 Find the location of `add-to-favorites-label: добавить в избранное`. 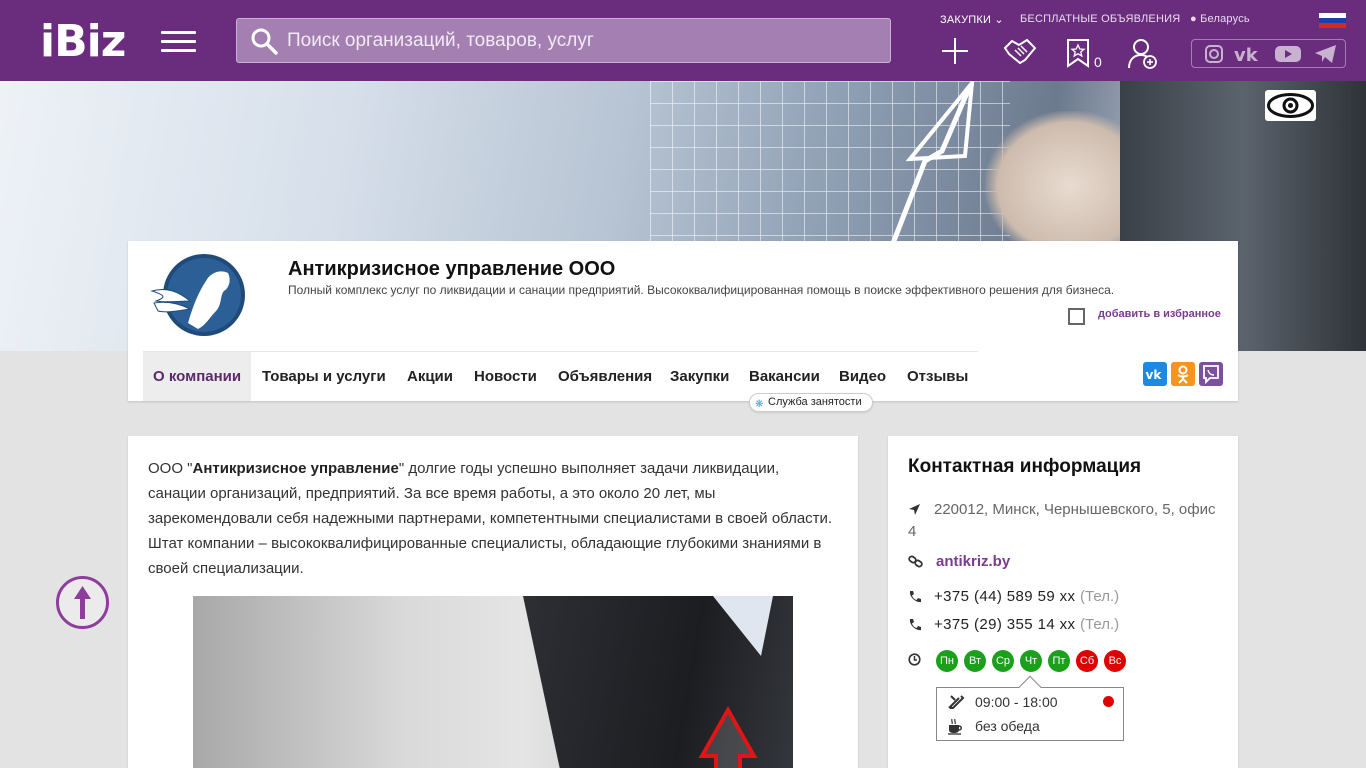

add-to-favorites-label: добавить в избранное is located at coordinates (1159, 314).